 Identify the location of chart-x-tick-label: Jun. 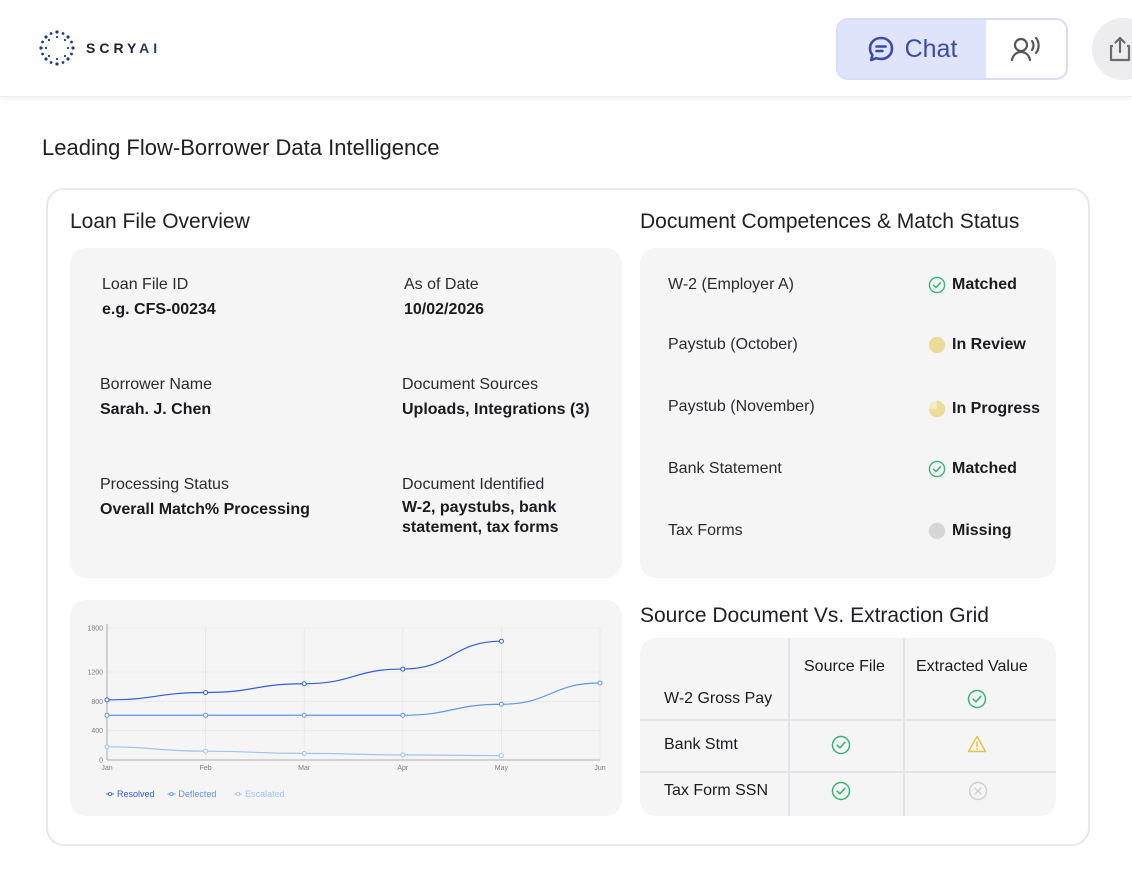
(599, 768).